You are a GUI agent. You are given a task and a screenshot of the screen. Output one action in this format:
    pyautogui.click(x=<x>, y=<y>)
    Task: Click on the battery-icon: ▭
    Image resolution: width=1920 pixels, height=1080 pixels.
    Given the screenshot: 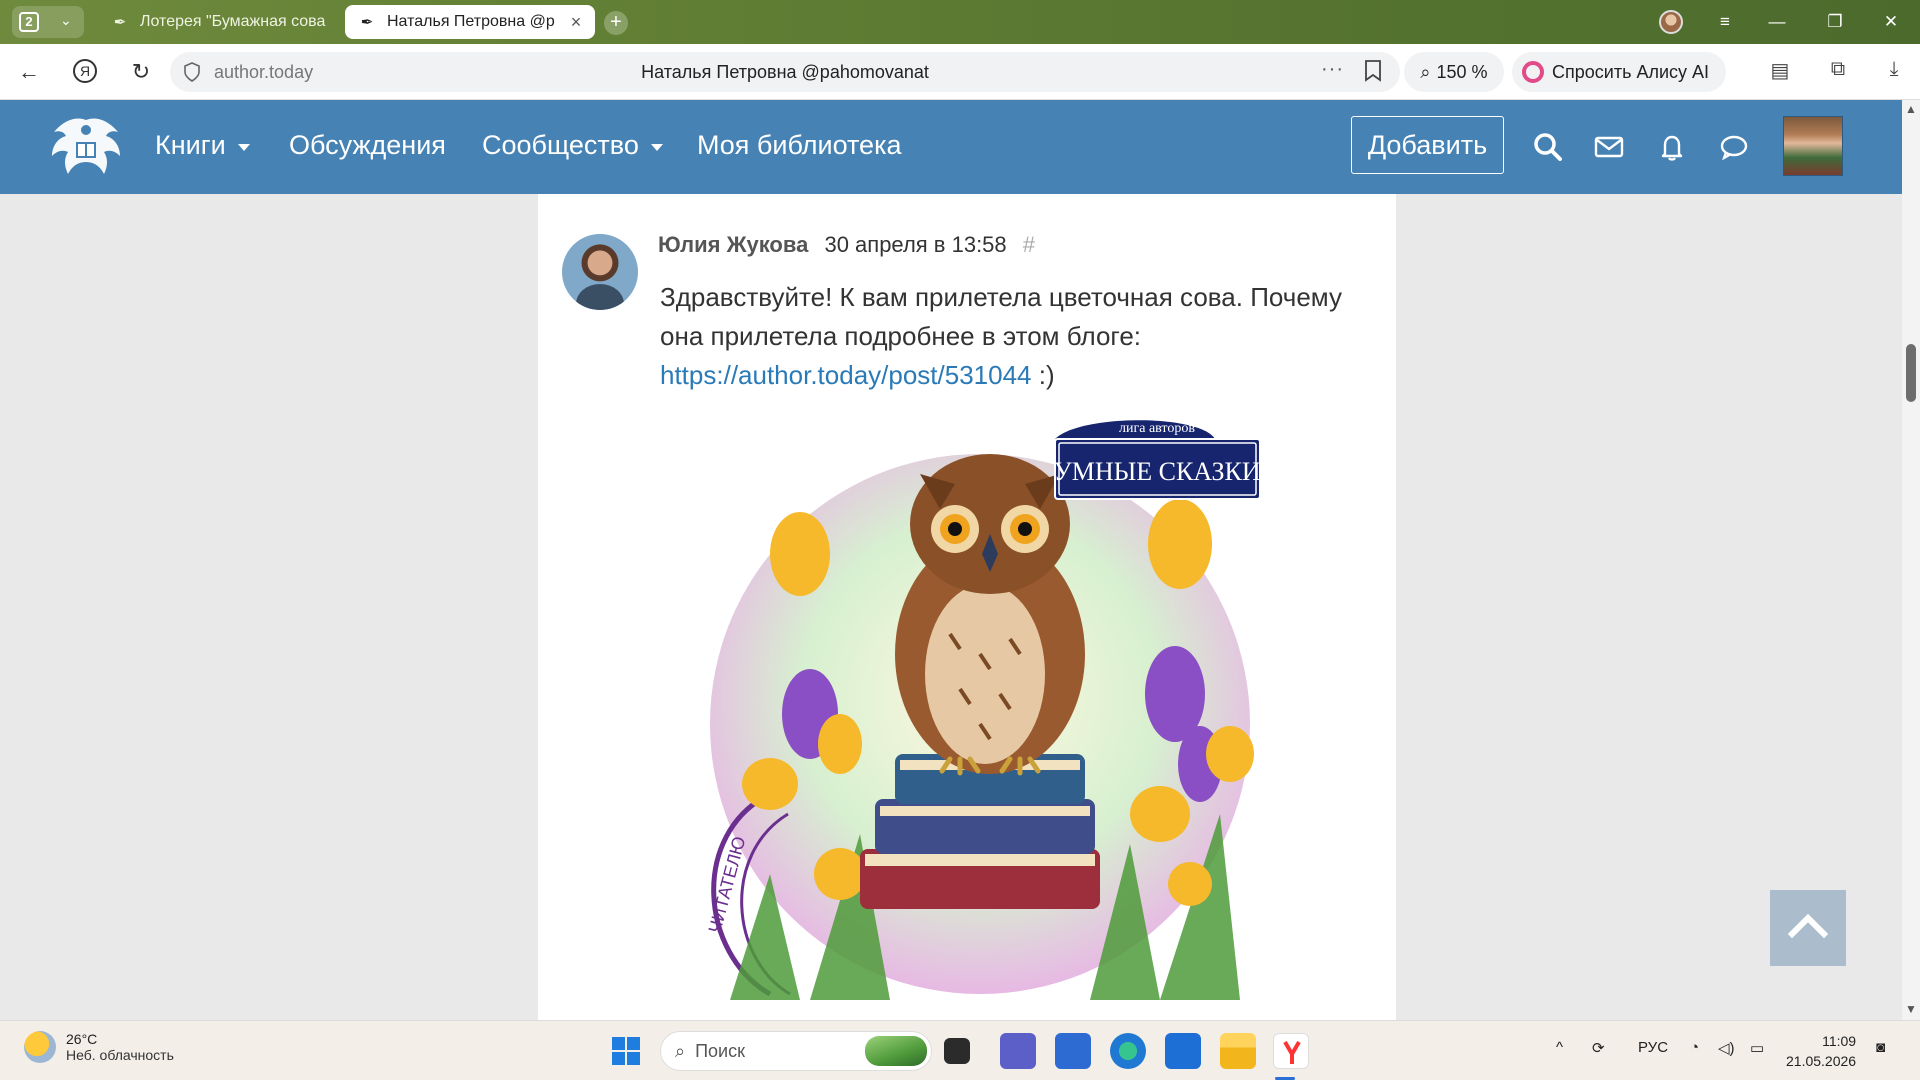 What is the action you would take?
    pyautogui.click(x=1757, y=1048)
    